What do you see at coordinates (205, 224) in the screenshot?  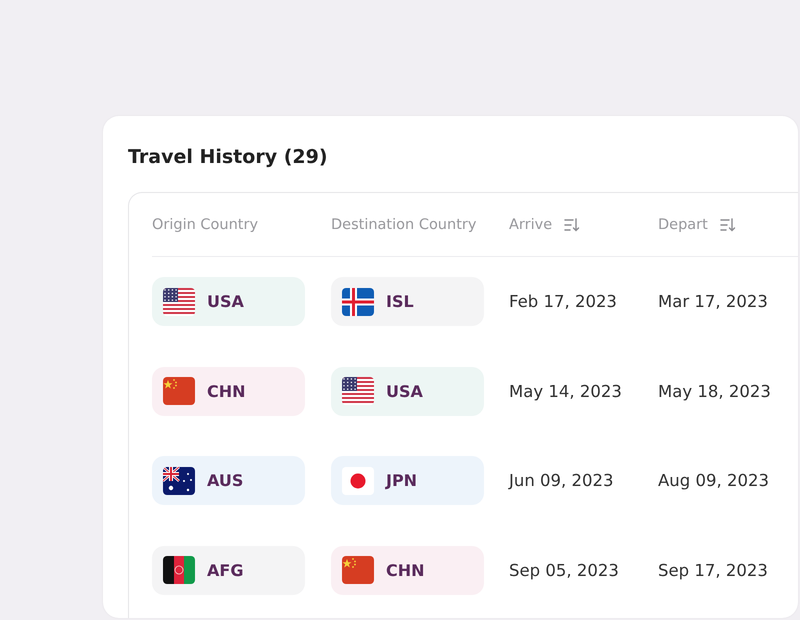 I see `column-header: Origin Country` at bounding box center [205, 224].